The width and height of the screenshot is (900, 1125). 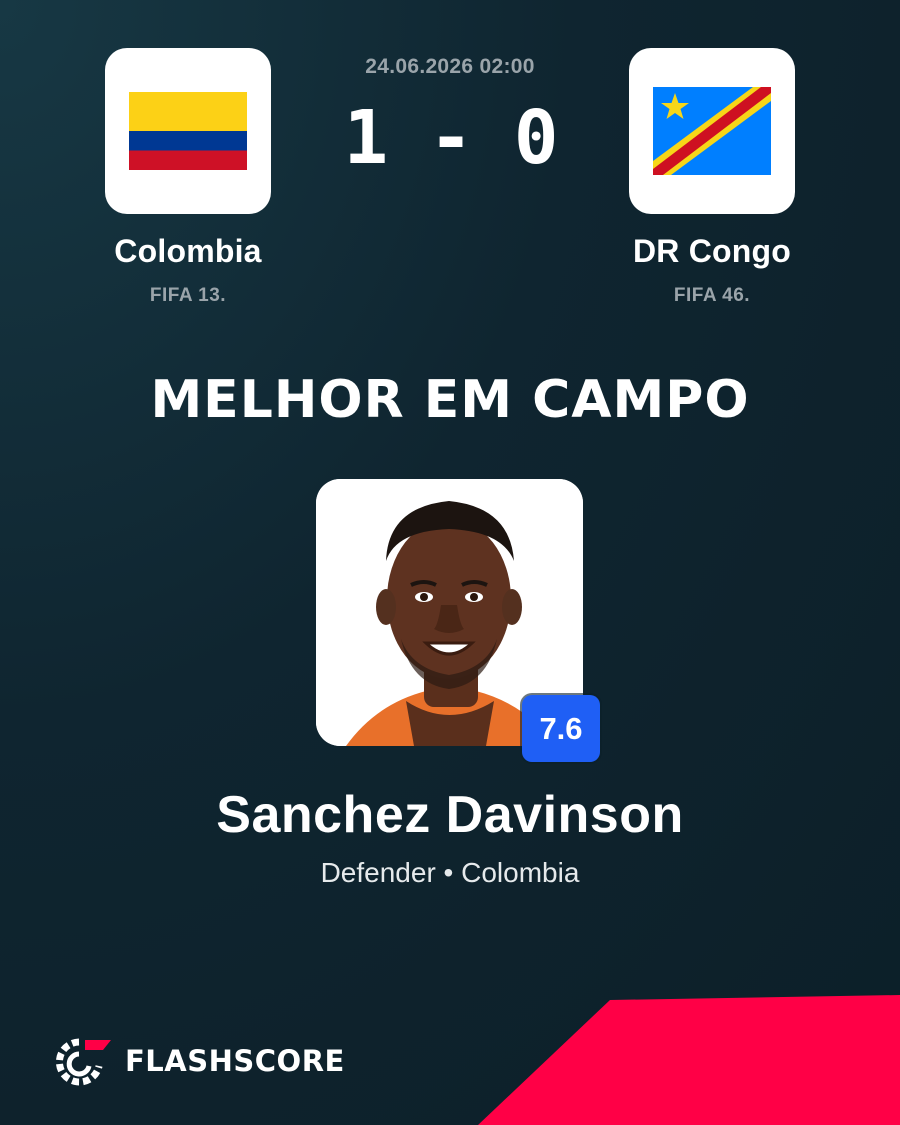 I want to click on dr-congo-flag-icon, so click(x=712, y=131).